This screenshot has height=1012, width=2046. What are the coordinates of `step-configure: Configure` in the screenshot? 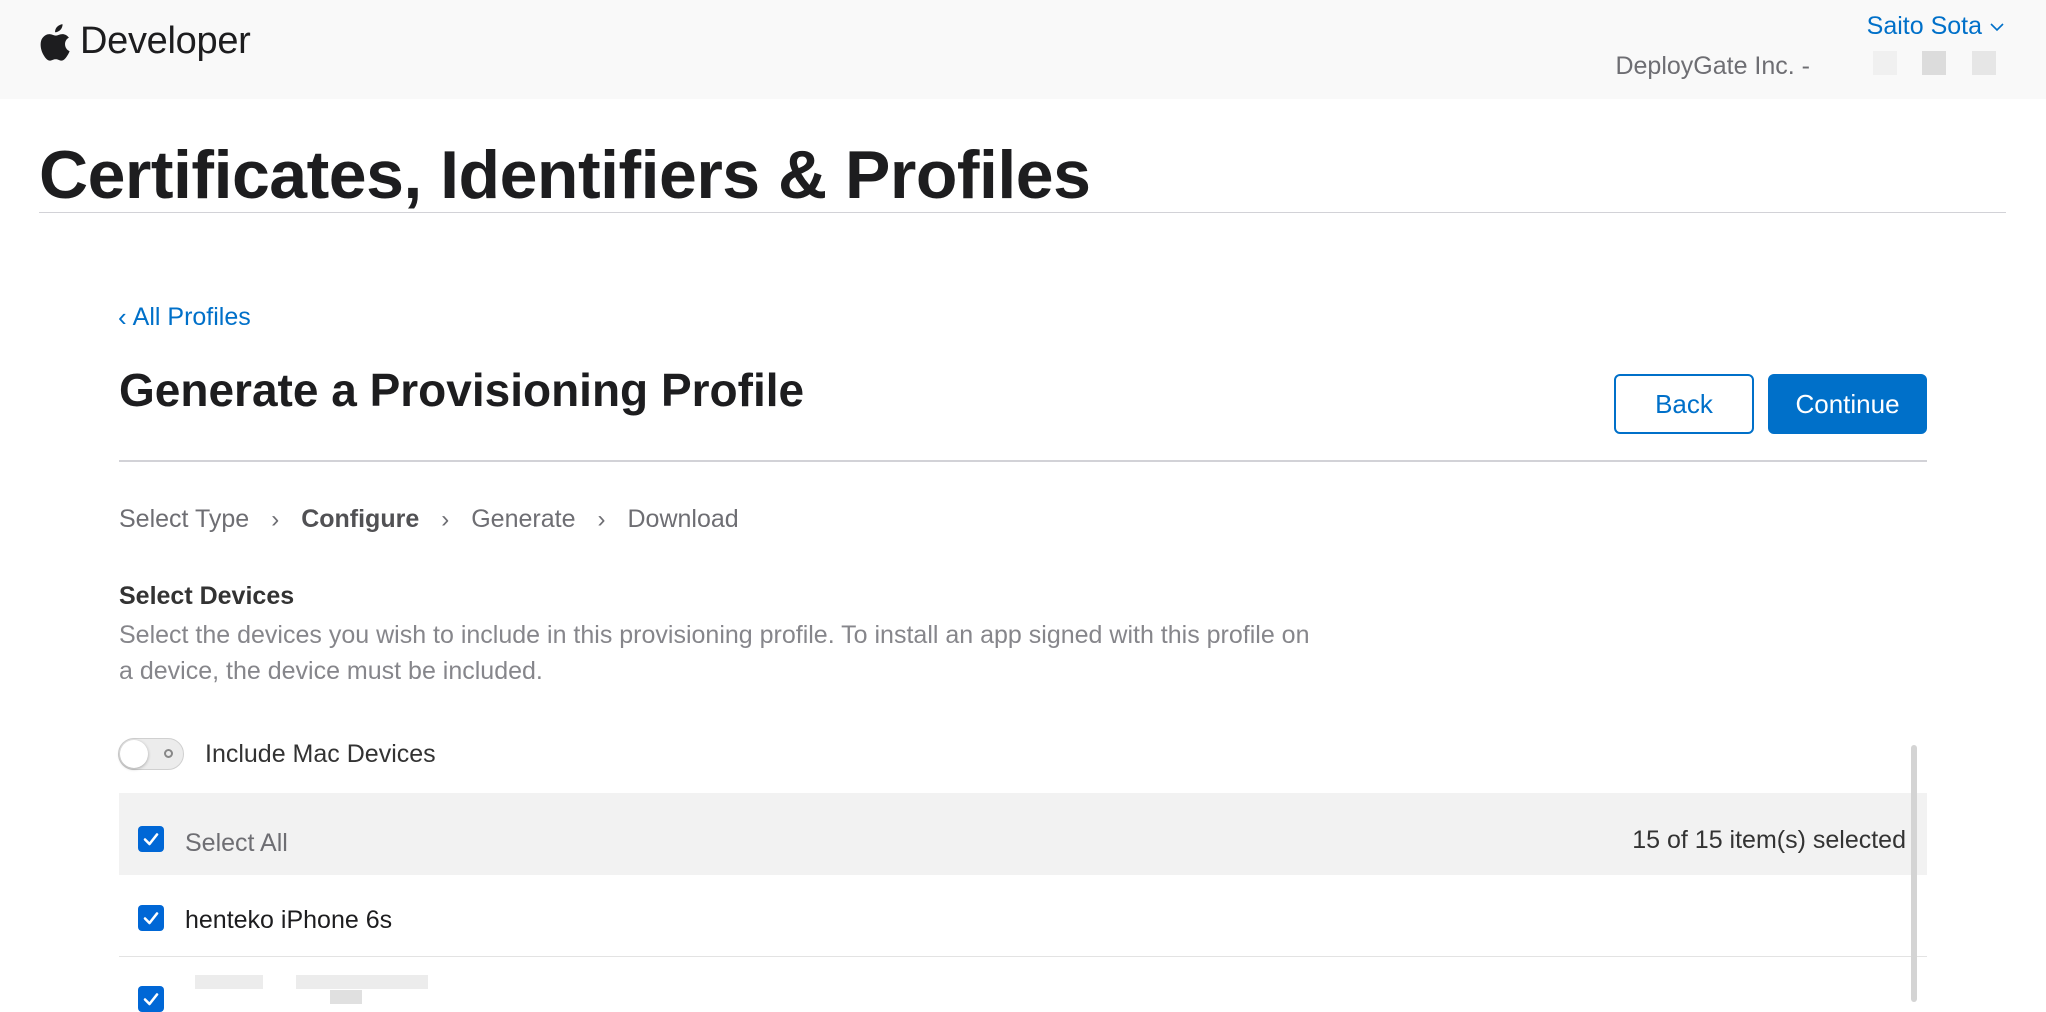 It's located at (360, 519).